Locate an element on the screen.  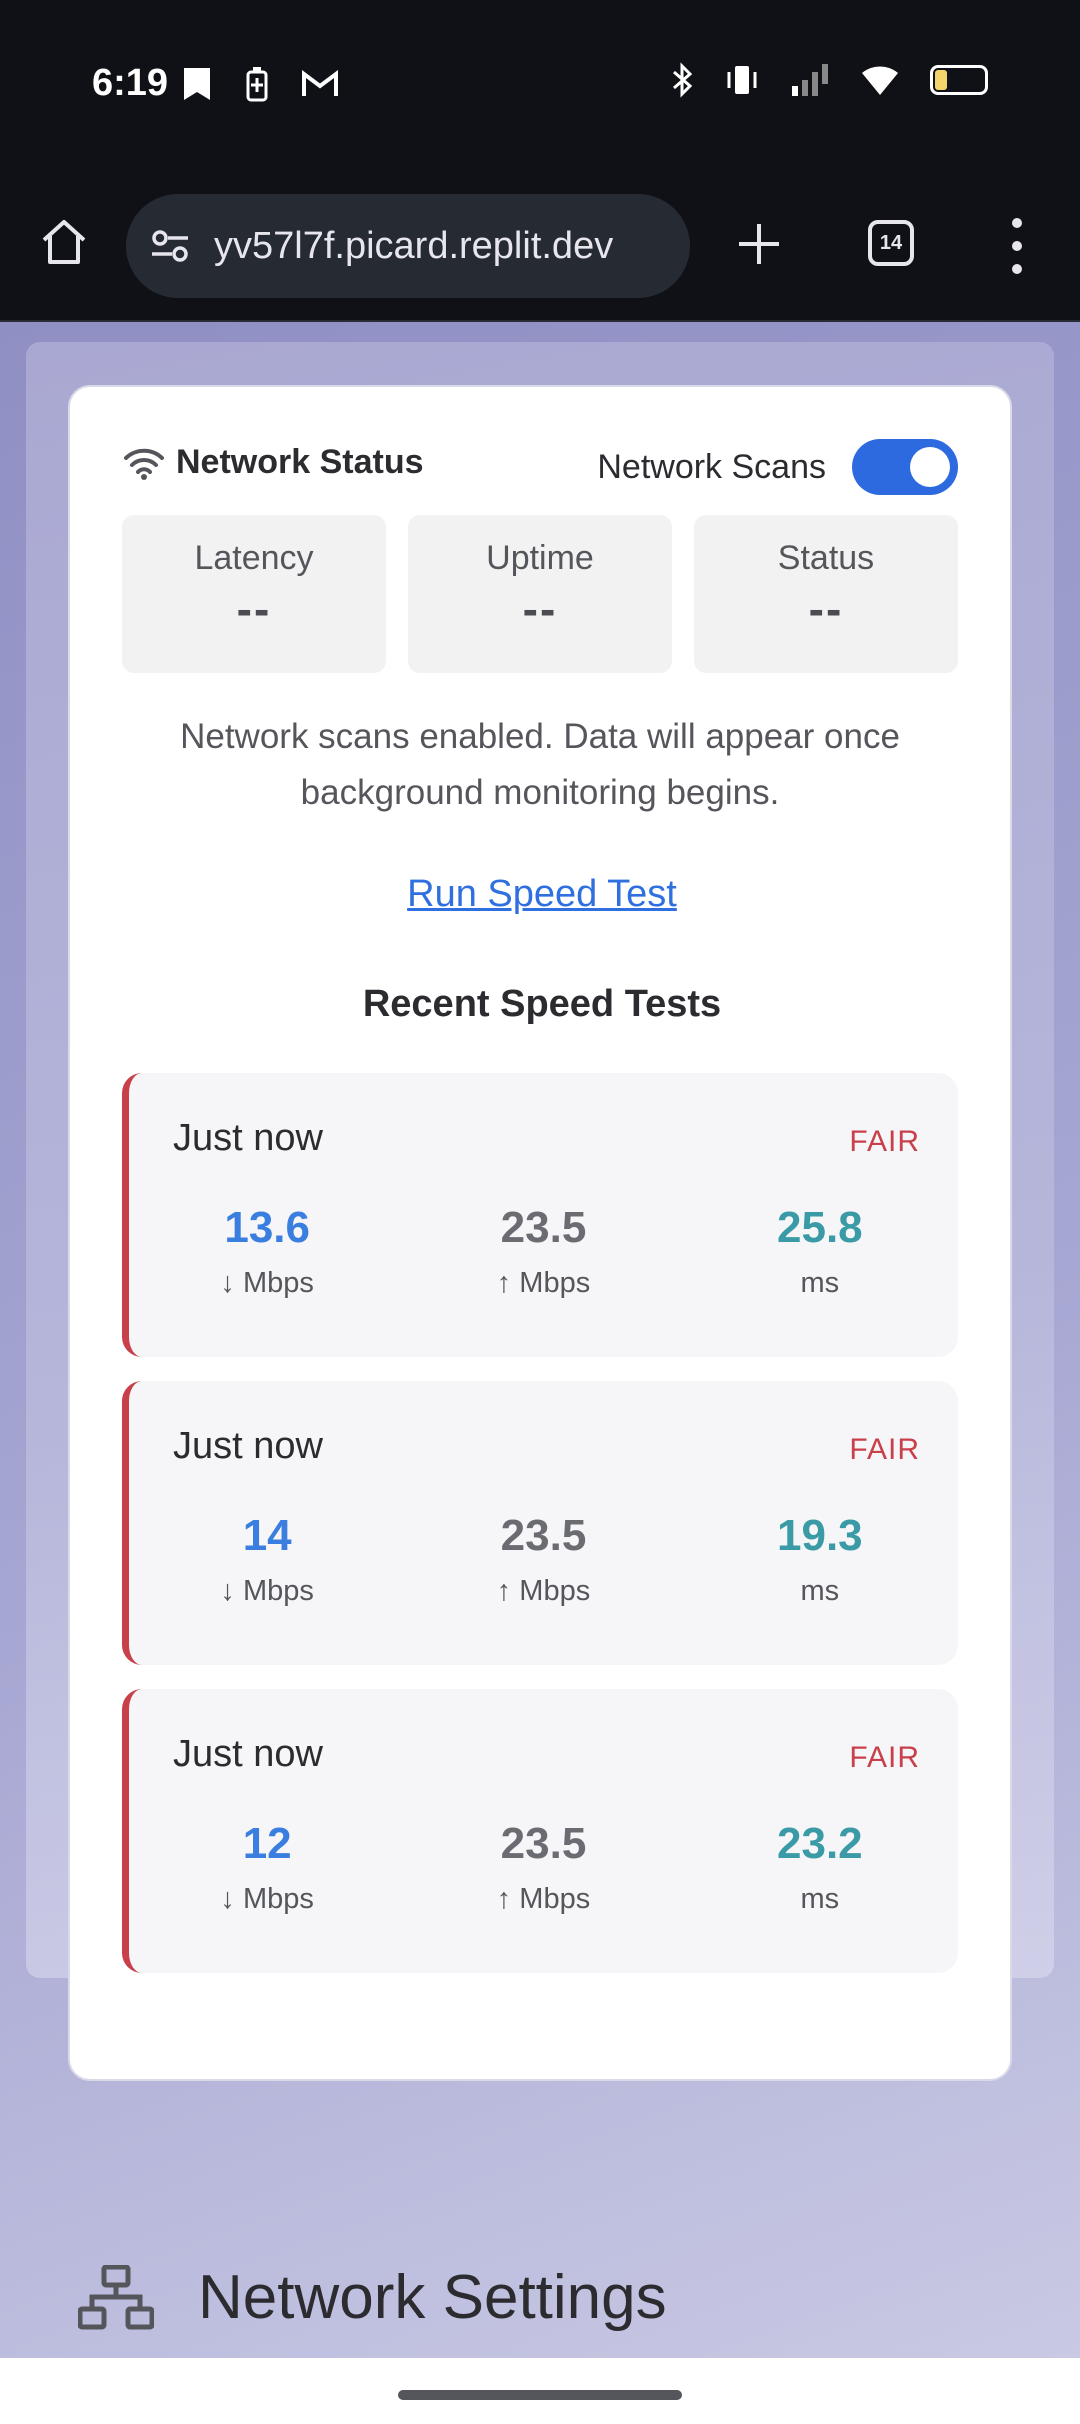
speed-test-item: Just now FAIR 12 ↓ Mbps 23.5 ↑ Mbps 23.2 ms is located at coordinates (540, 1831).